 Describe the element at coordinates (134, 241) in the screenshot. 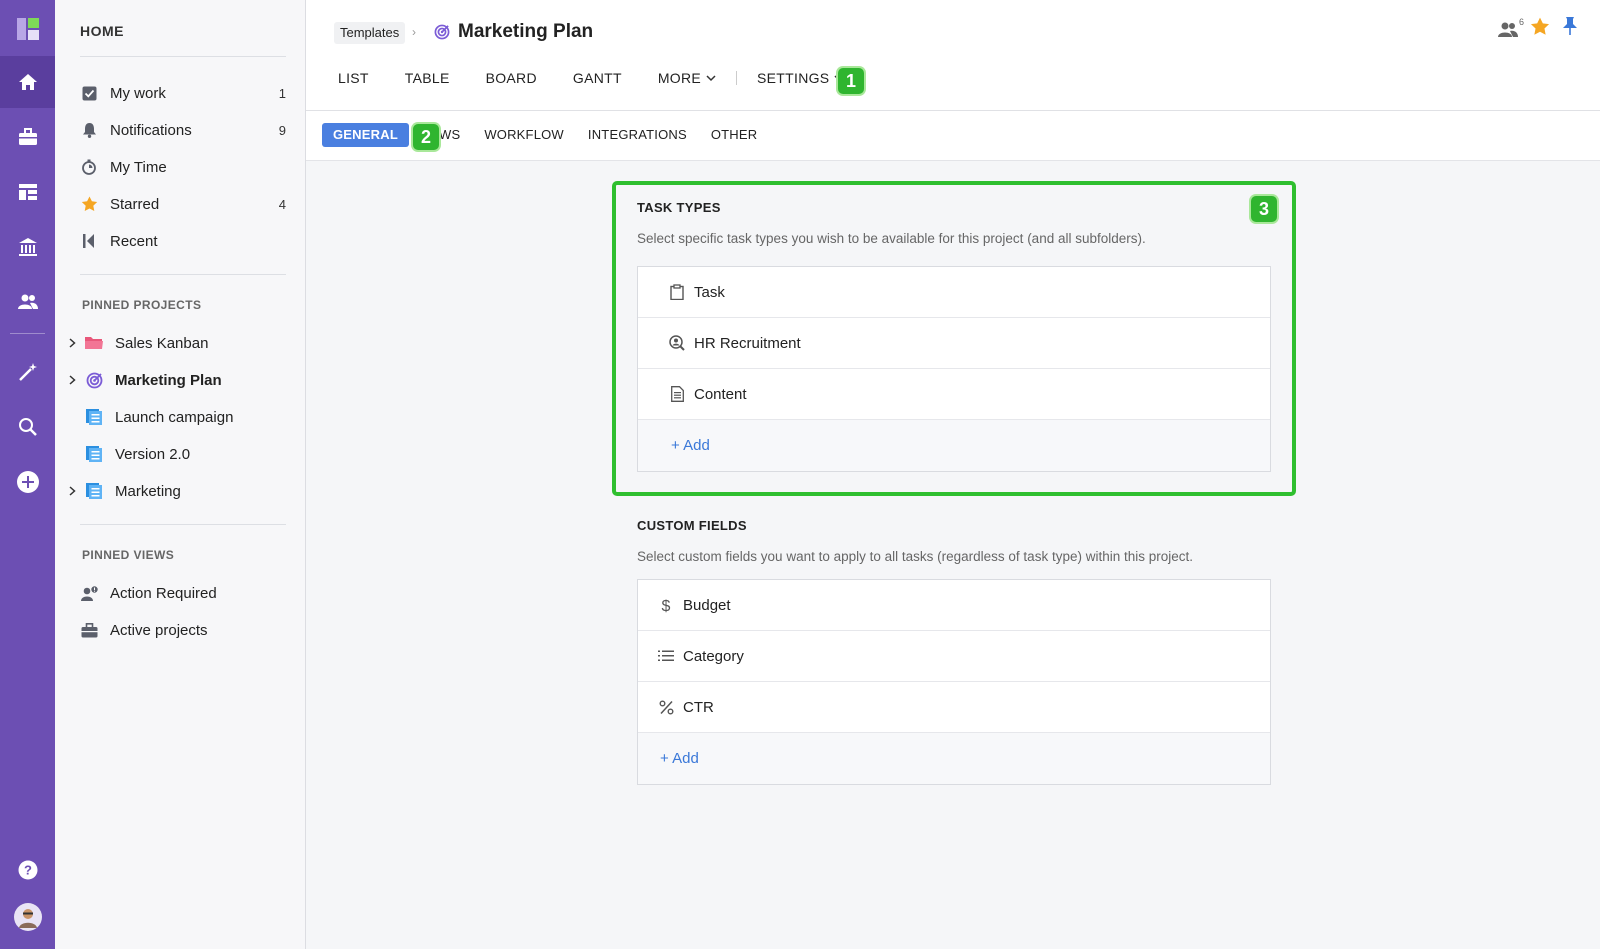

I see `sidebar-item-label: Recent` at that location.